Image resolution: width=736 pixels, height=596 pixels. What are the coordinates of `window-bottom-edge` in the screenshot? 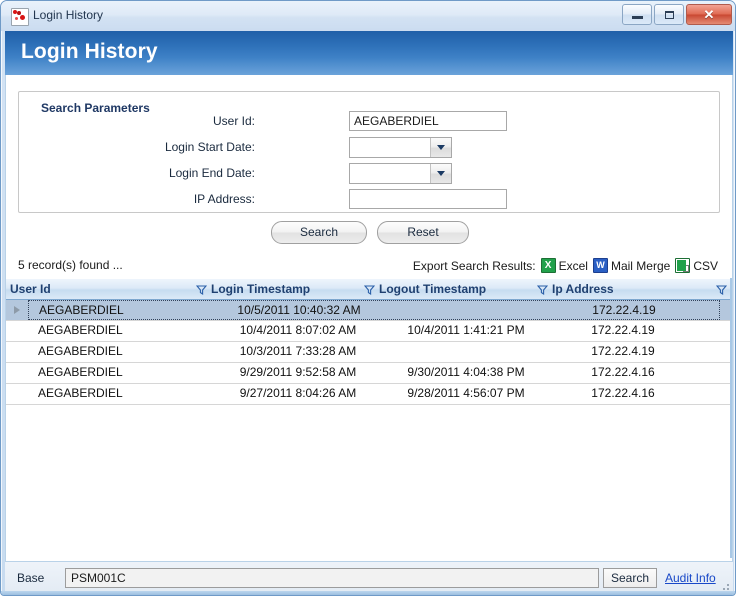 It's located at (368, 593).